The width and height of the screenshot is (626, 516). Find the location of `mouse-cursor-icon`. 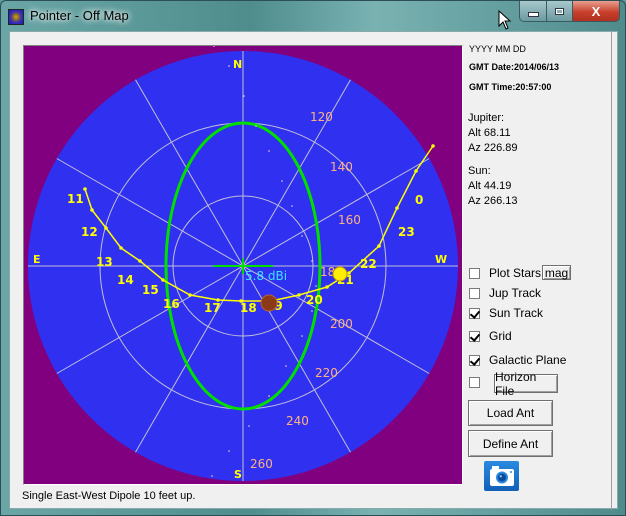

mouse-cursor-icon is located at coordinates (505, 20).